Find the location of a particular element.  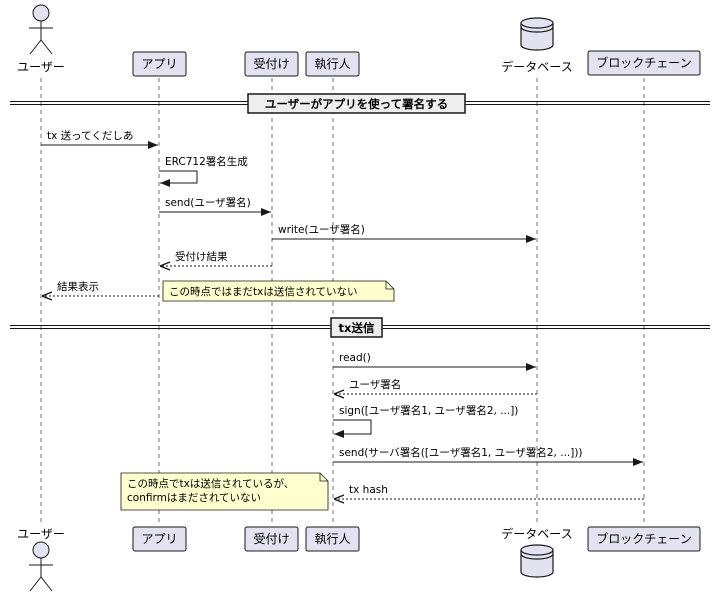

note-text: この時点ではまだtxは送信されていない is located at coordinates (263, 291).